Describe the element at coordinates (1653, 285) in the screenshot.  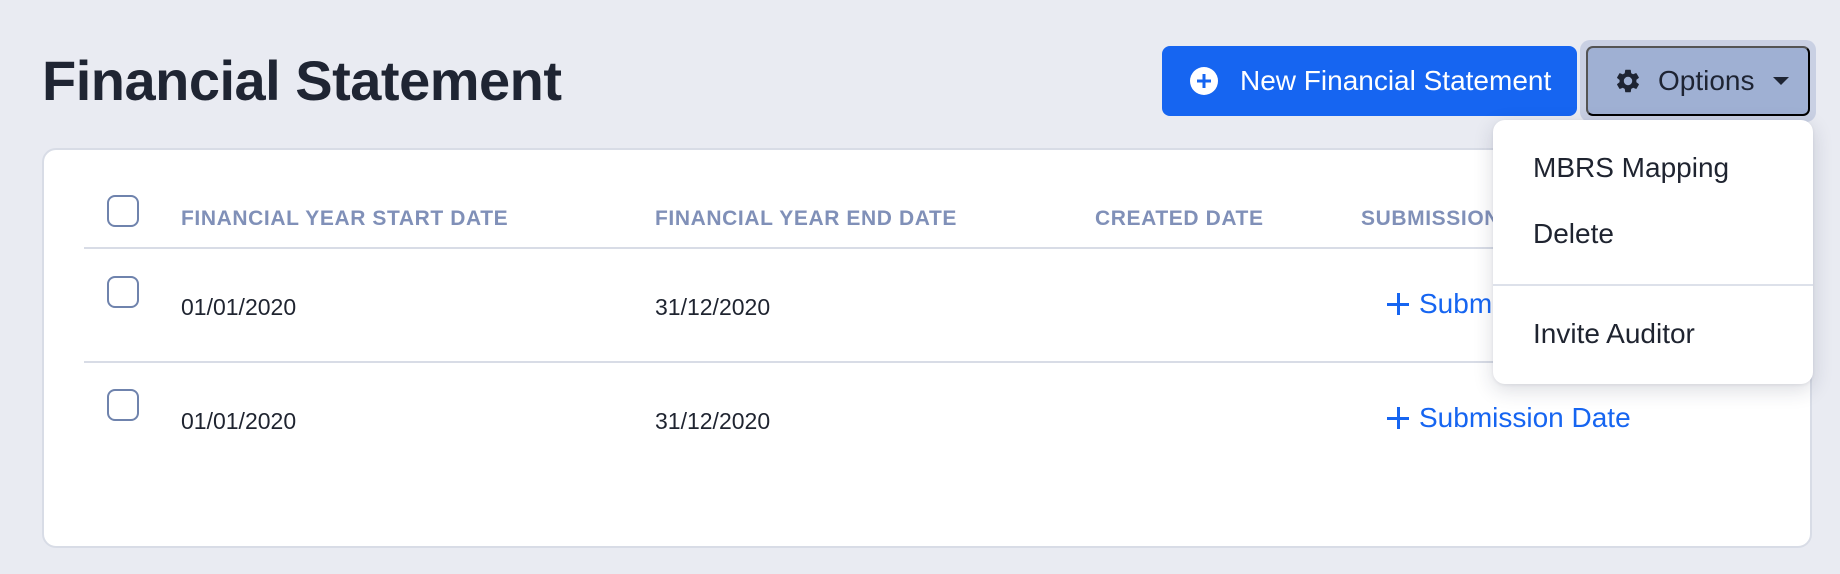
I see `menu-divider` at that location.